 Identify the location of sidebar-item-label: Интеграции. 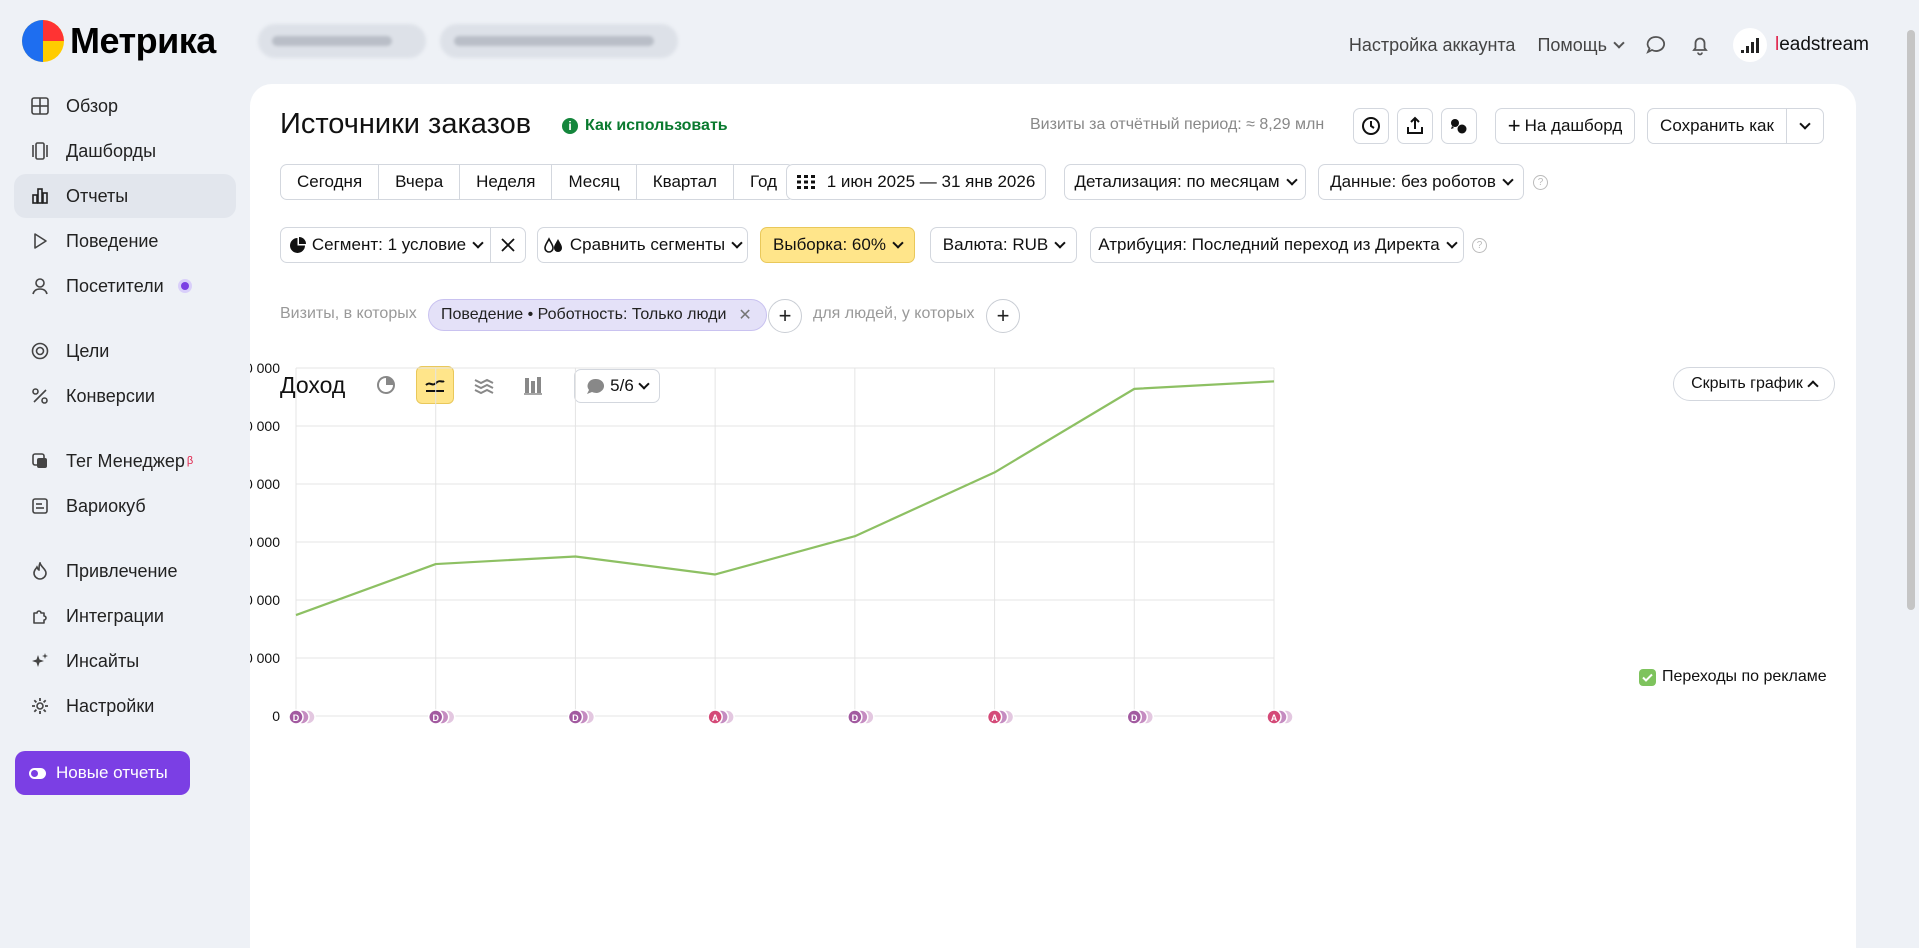
(115, 615).